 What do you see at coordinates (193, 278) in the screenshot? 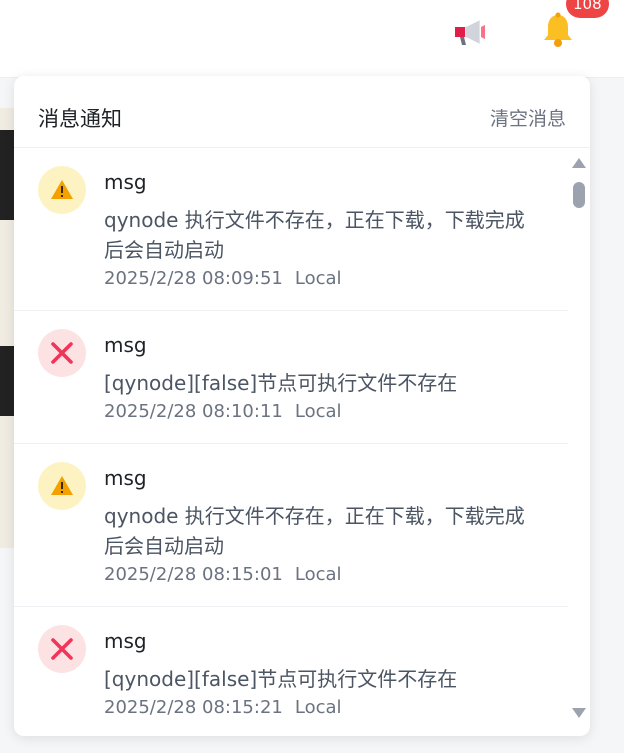
I see `notification-time: 2025/2/28 08:09:51` at bounding box center [193, 278].